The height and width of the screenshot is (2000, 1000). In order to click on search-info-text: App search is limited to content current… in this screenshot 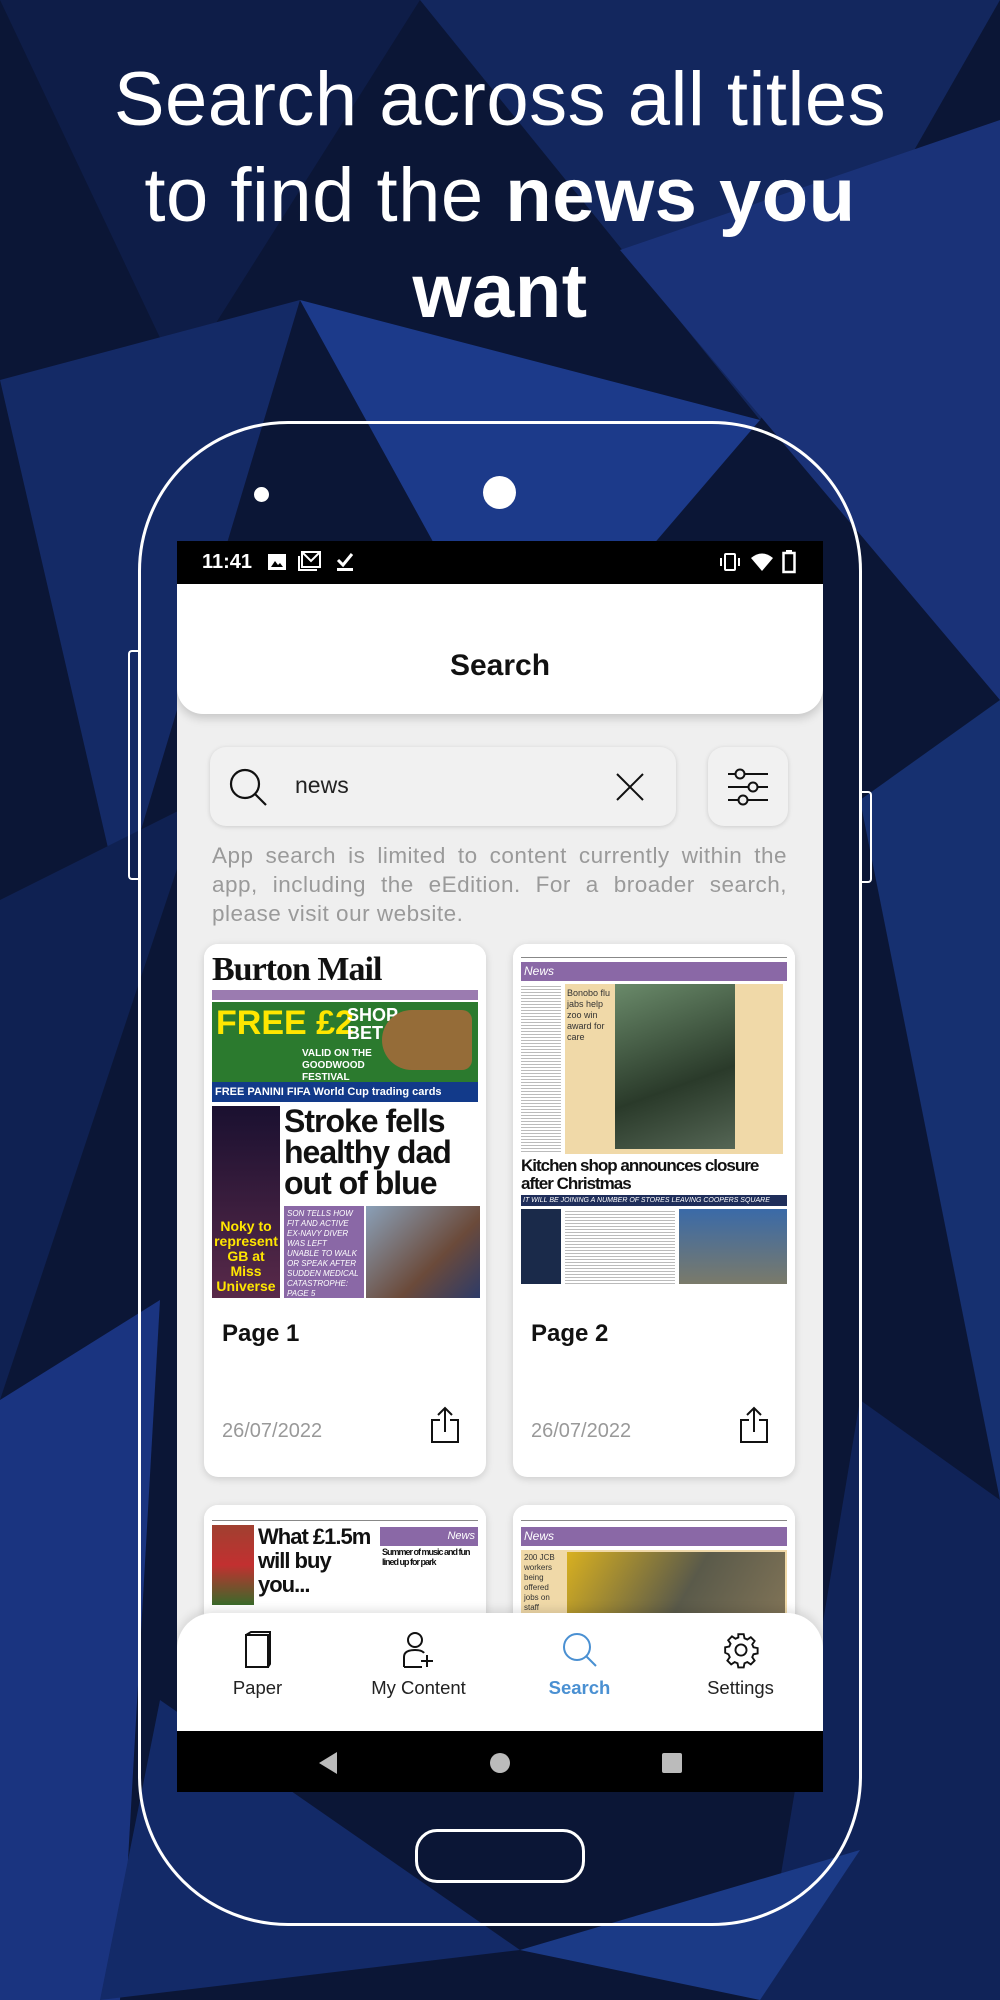, I will do `click(499, 884)`.